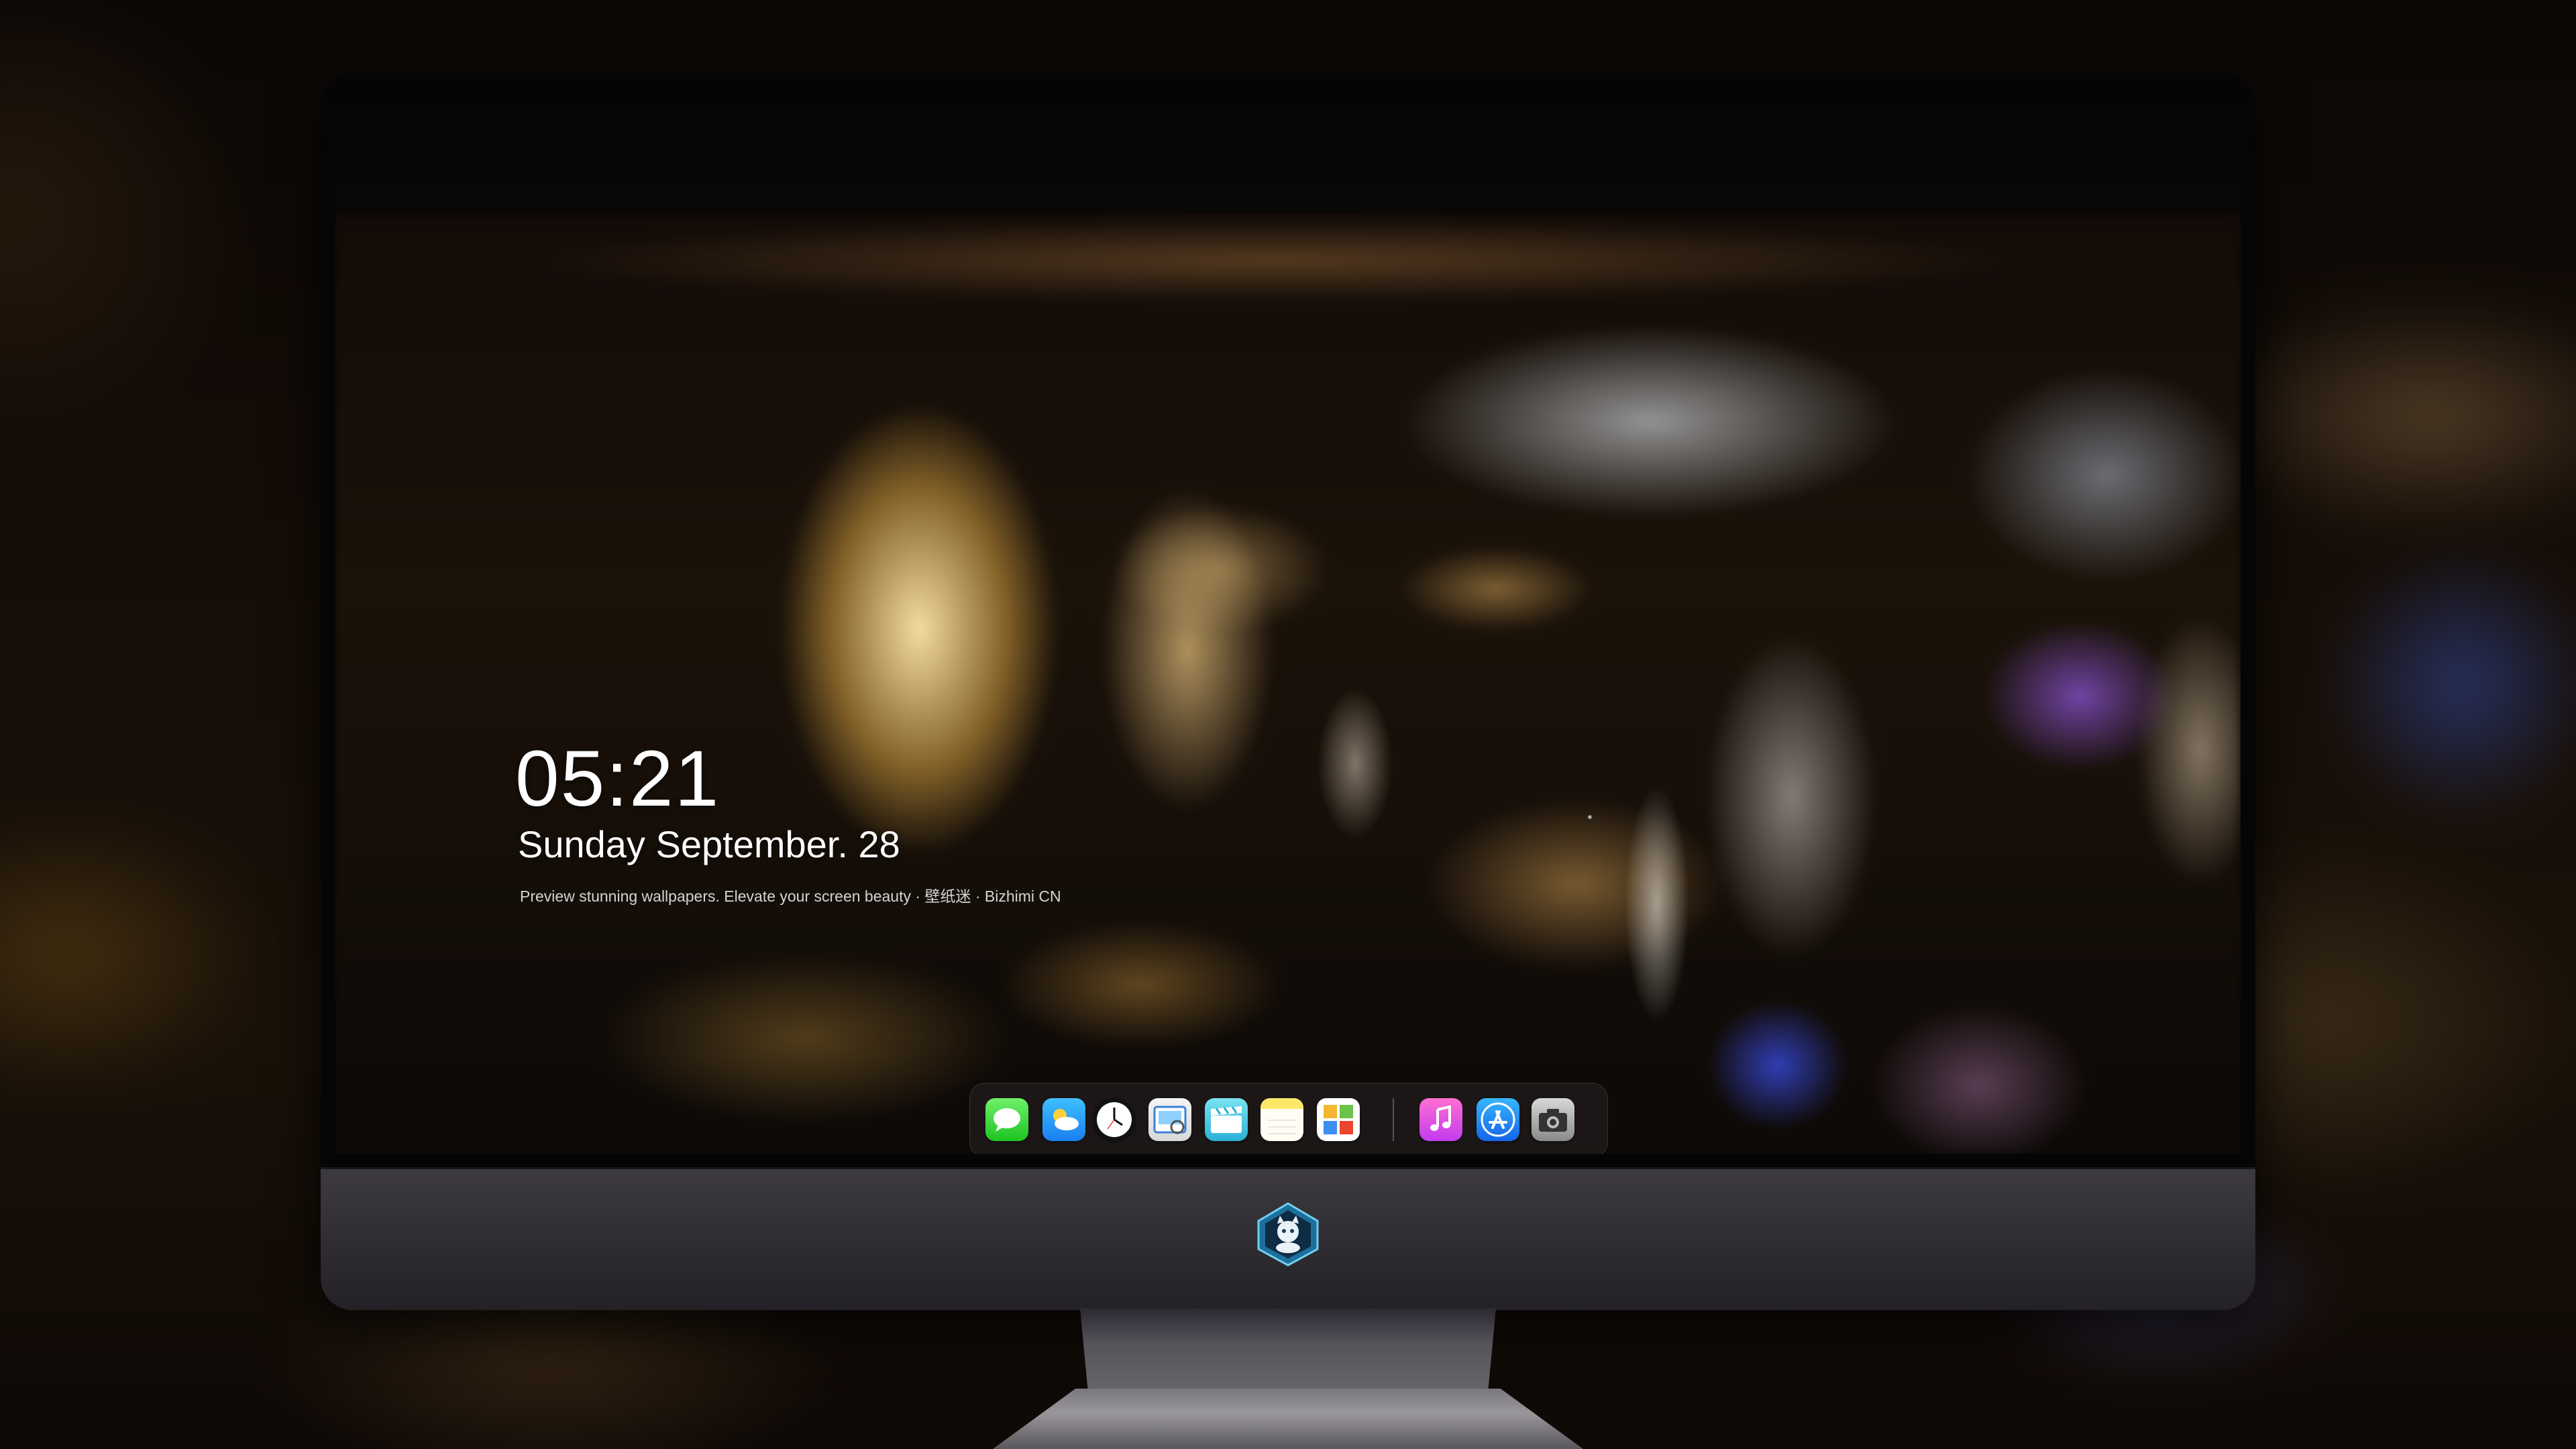  I want to click on clock-icon, so click(1114, 1119).